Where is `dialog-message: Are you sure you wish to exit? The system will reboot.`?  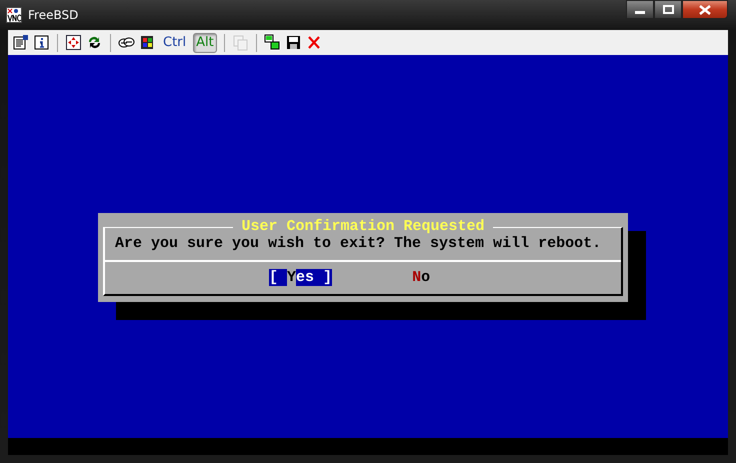
dialog-message: Are you sure you wish to exit? The system will reboot. is located at coordinates (358, 244).